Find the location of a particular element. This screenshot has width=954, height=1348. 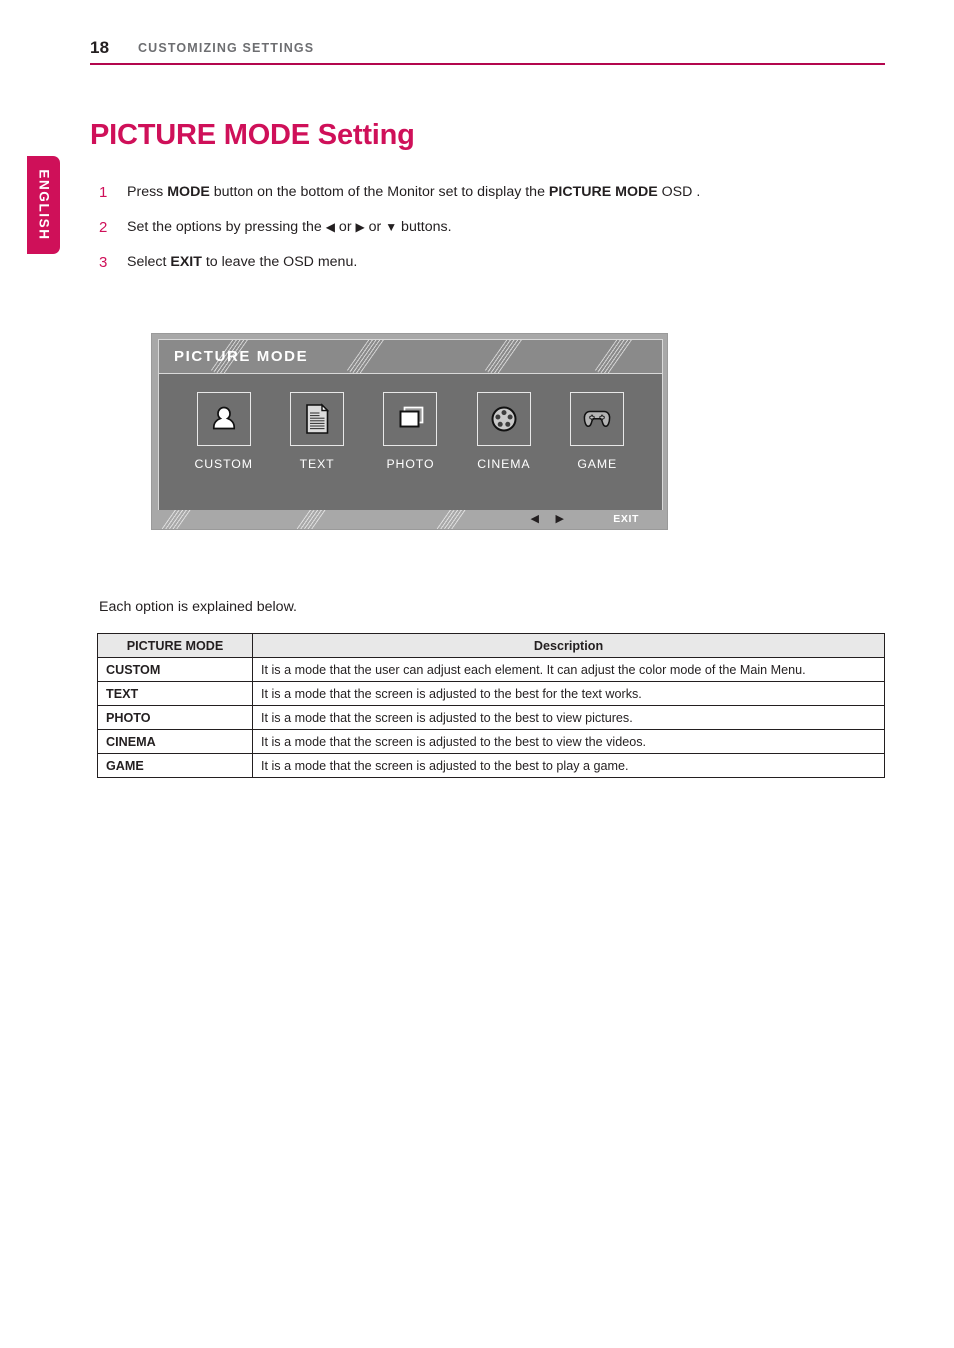

table-cell-mode: PHOTO is located at coordinates (175, 717).